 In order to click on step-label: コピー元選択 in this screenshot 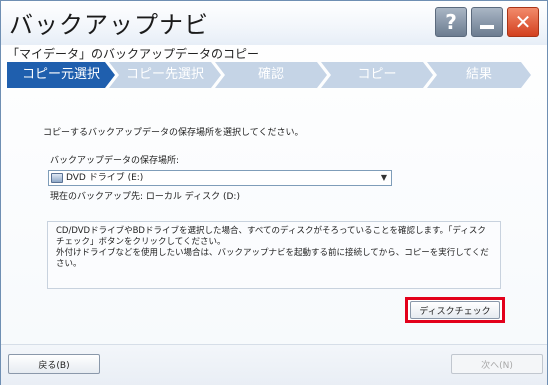, I will do `click(60, 74)`.